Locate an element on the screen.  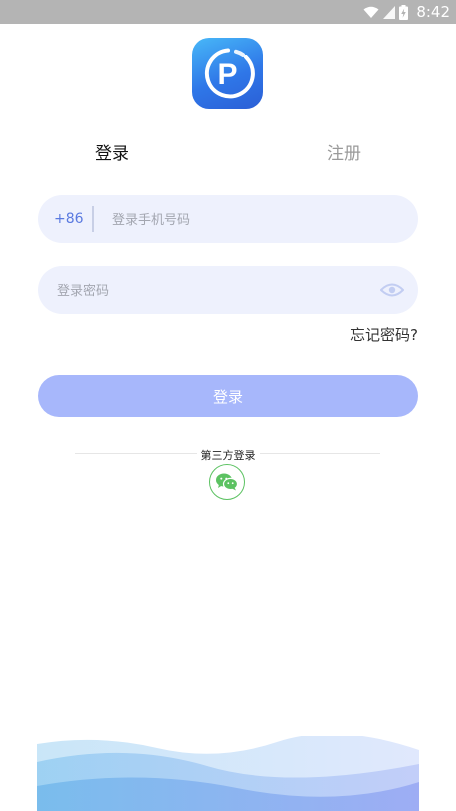
forgot-password-link: 忘记密码? is located at coordinates (384, 334).